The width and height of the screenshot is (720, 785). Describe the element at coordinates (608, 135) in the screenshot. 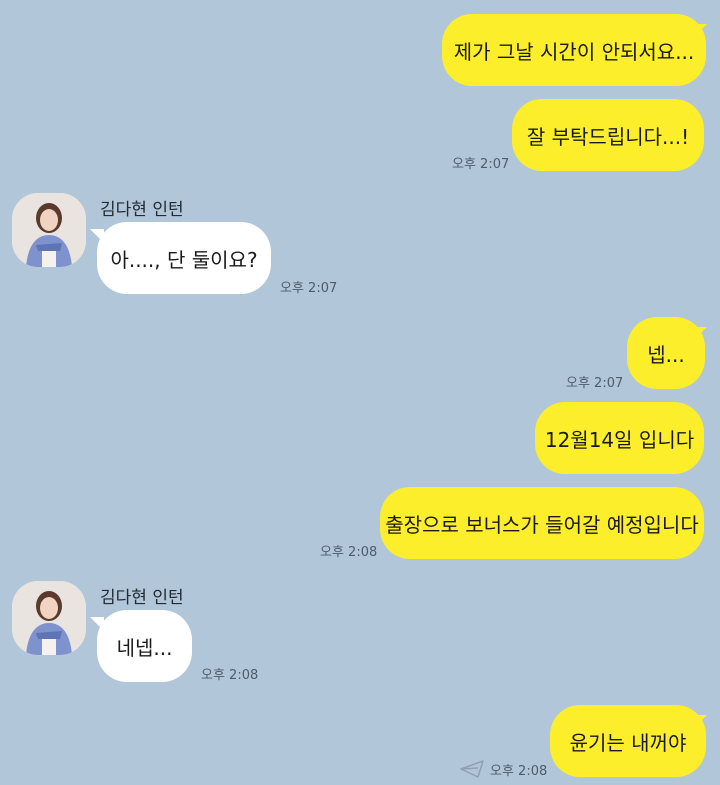

I see `outgoing-message-bubble: 잘 부탁드립니다...!` at that location.